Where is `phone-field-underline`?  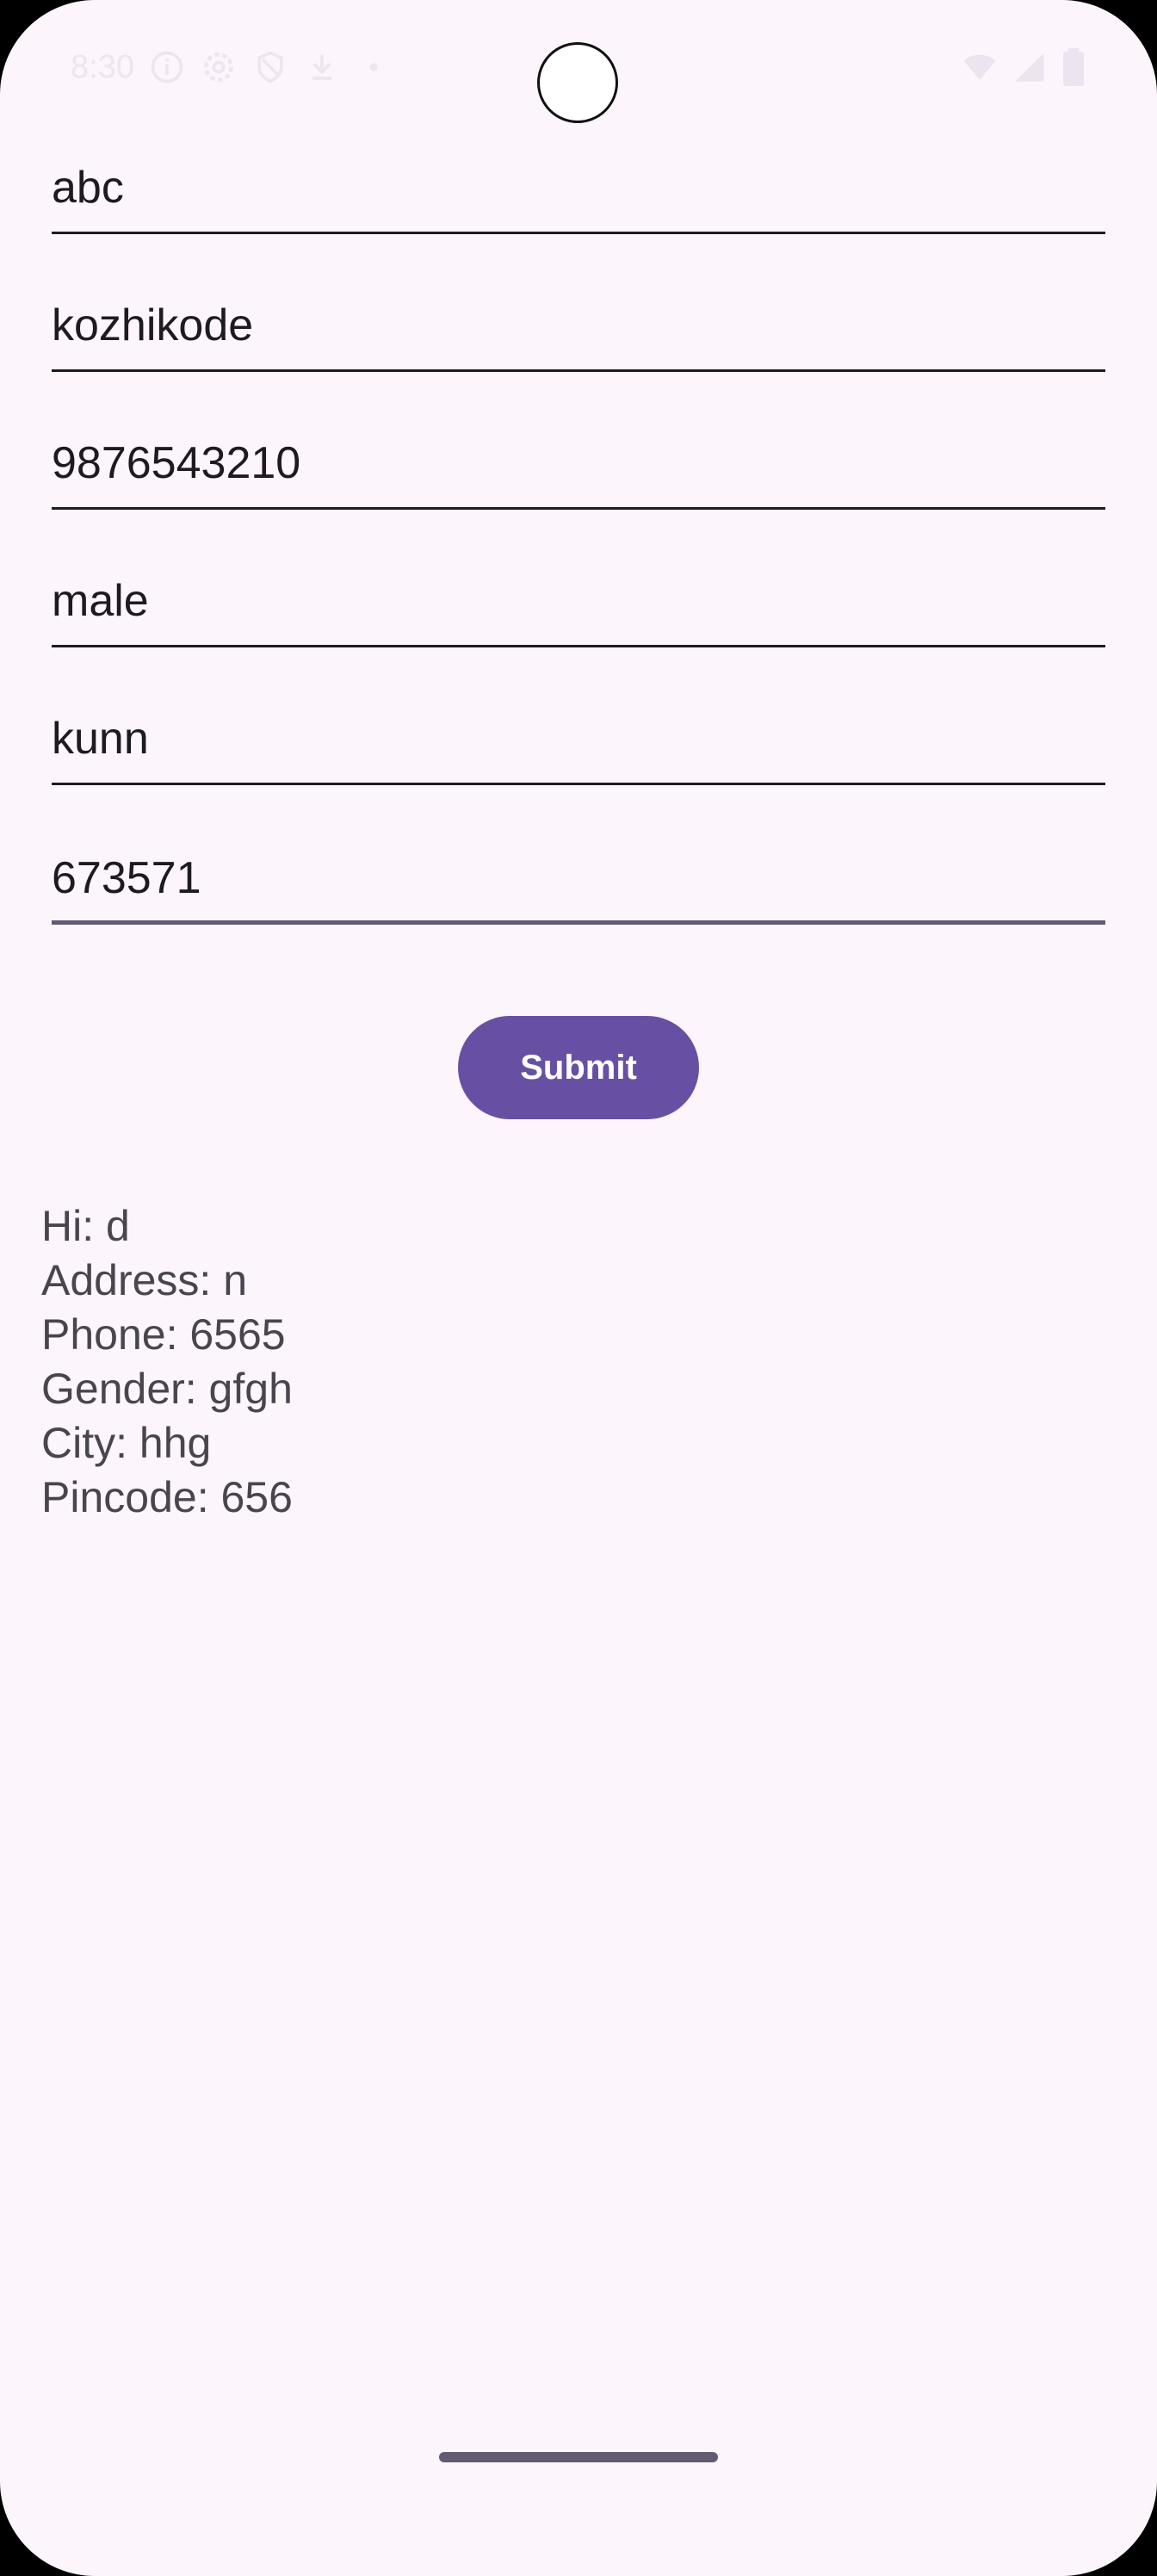
phone-field-underline is located at coordinates (579, 508).